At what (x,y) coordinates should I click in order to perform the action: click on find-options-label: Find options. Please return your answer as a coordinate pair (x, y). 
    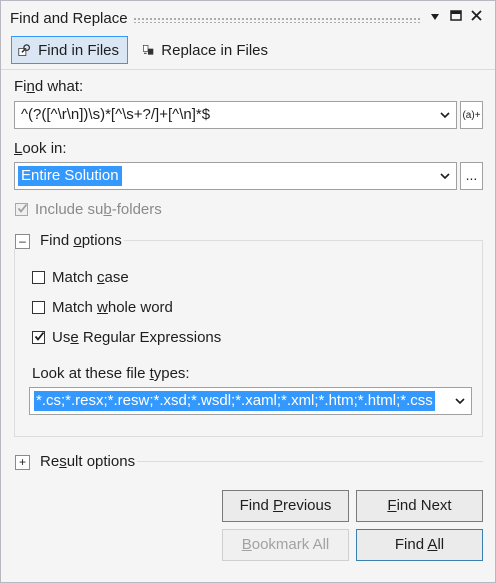
    Looking at the image, I should click on (81, 240).